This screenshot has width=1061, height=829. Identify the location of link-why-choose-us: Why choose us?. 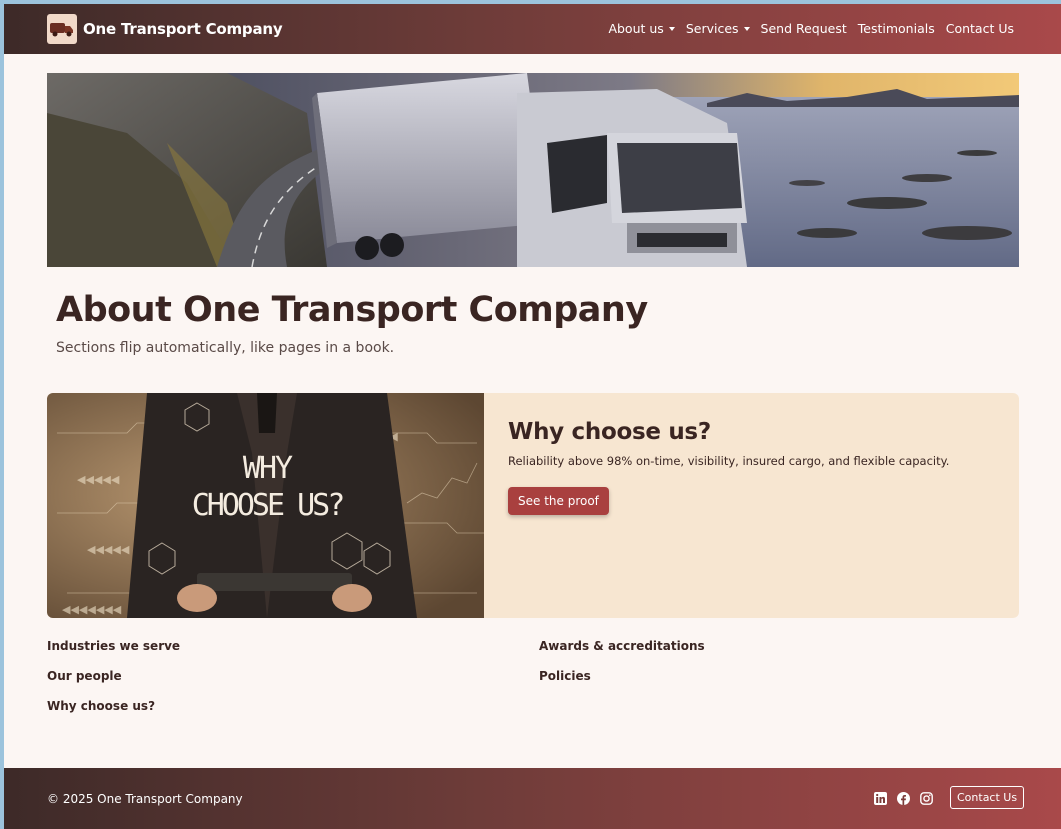
(113, 713).